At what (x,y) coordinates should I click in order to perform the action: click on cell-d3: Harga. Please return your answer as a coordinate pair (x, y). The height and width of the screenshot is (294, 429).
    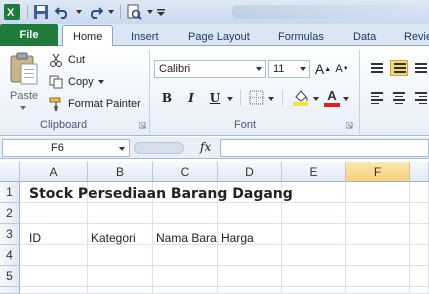
    Looking at the image, I should click on (237, 238).